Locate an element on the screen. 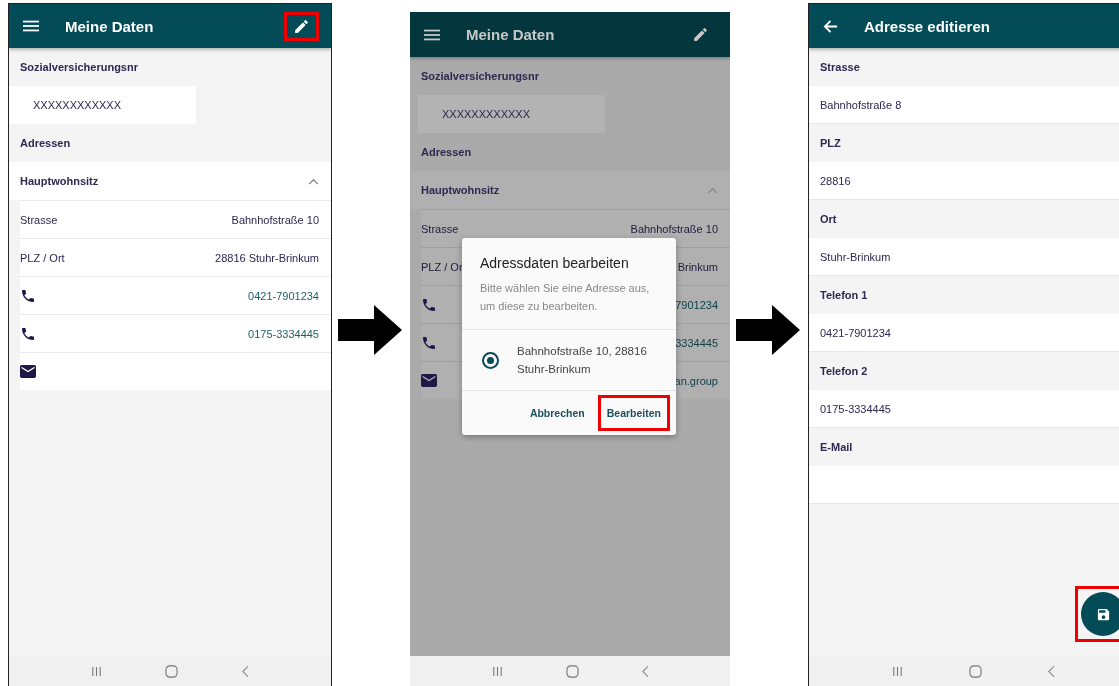 This screenshot has height=686, width=1119. dialog-button: Abbrechen is located at coordinates (557, 413).